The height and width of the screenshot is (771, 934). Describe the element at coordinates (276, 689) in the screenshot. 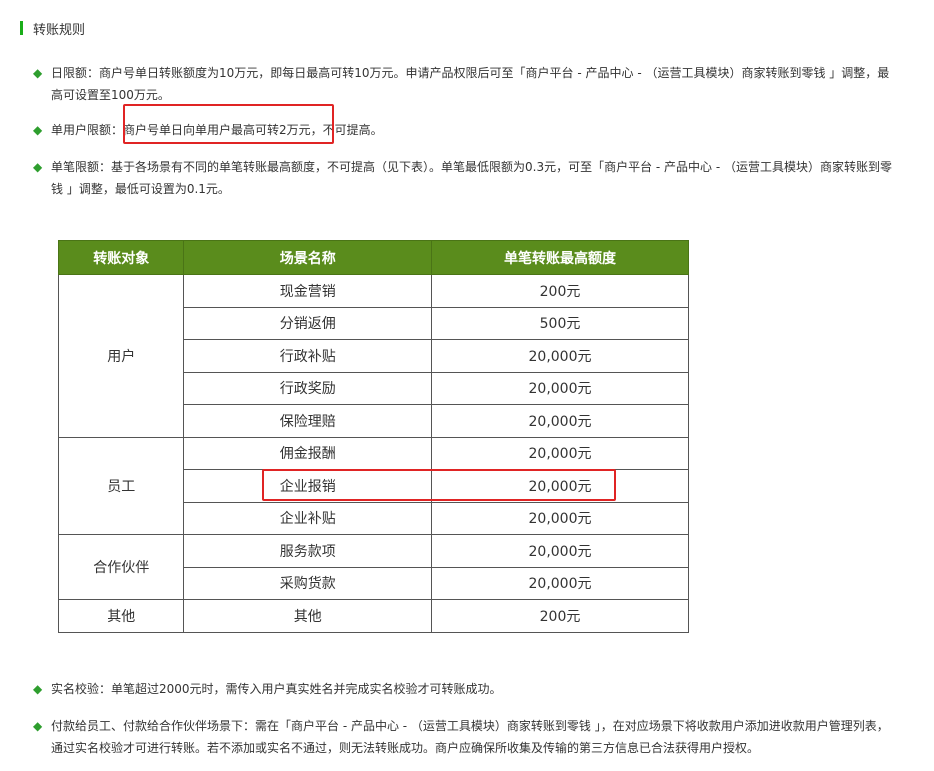

I see `rule-text: 实名校验：单笔超过2000元时，需传入用户真实姓名并完成实名校验才可转账成功。` at that location.